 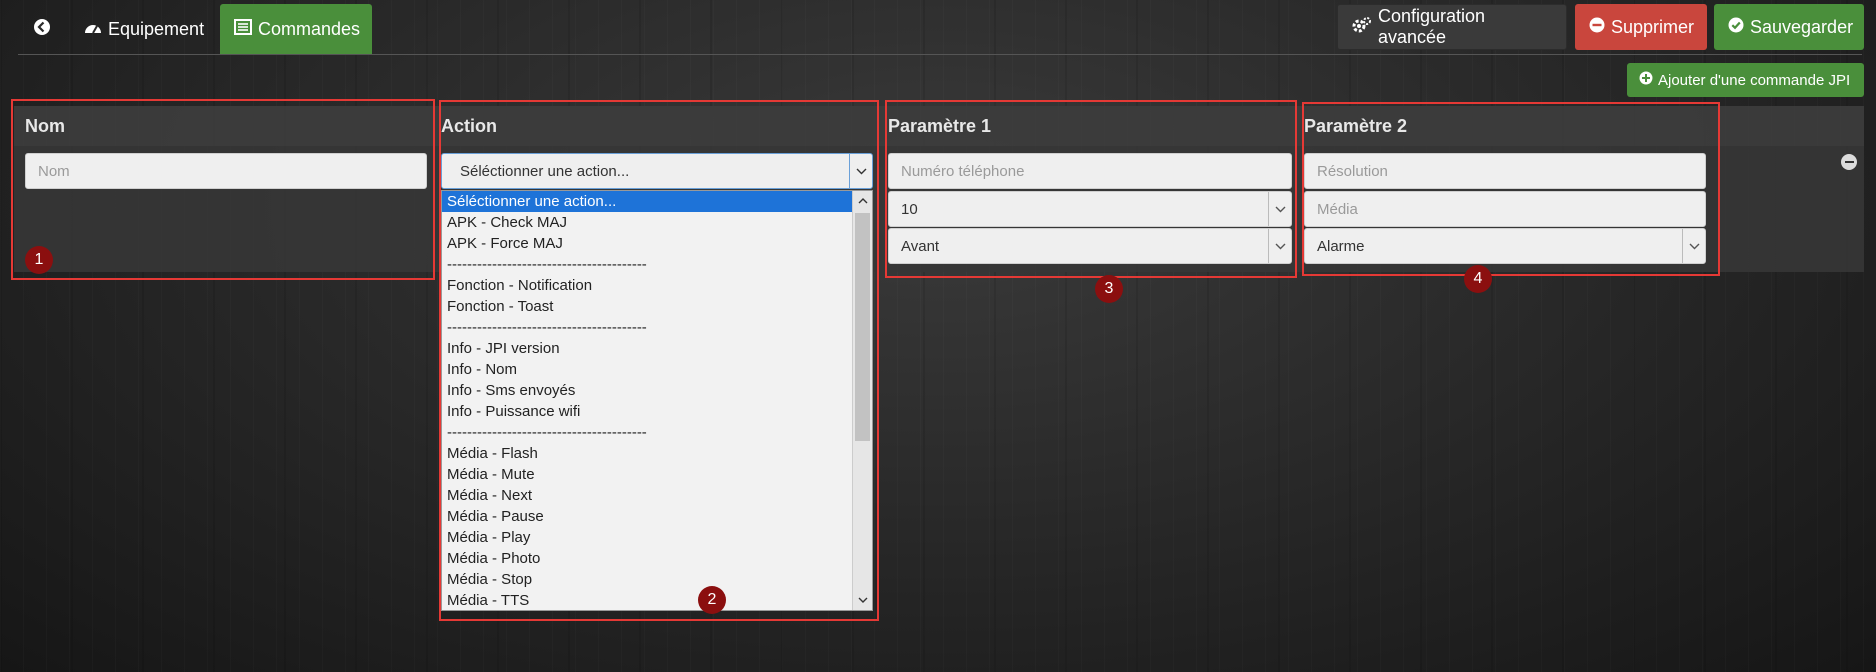 I want to click on annotation-badge-3: 3, so click(x=1109, y=289).